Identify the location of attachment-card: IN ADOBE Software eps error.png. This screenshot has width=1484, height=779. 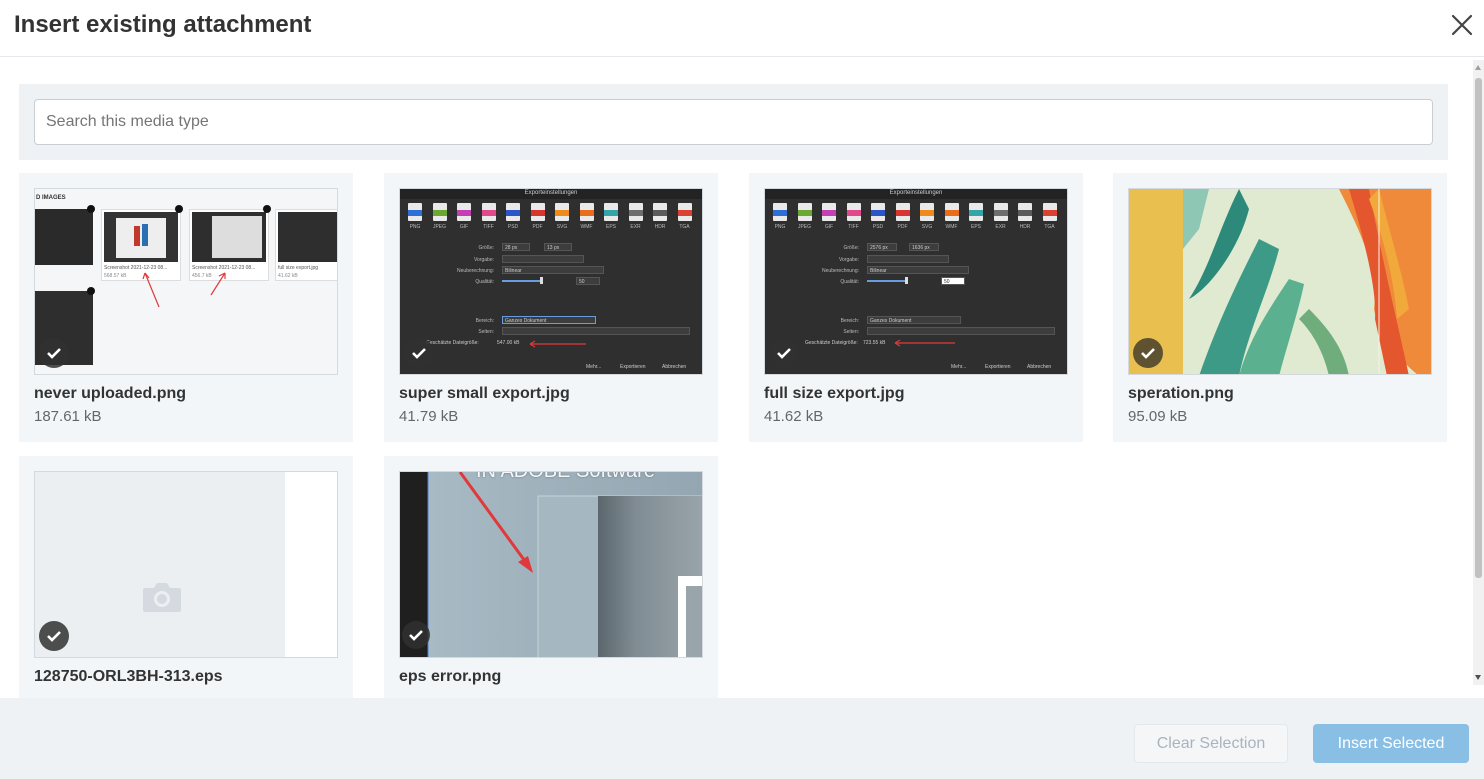
(551, 577).